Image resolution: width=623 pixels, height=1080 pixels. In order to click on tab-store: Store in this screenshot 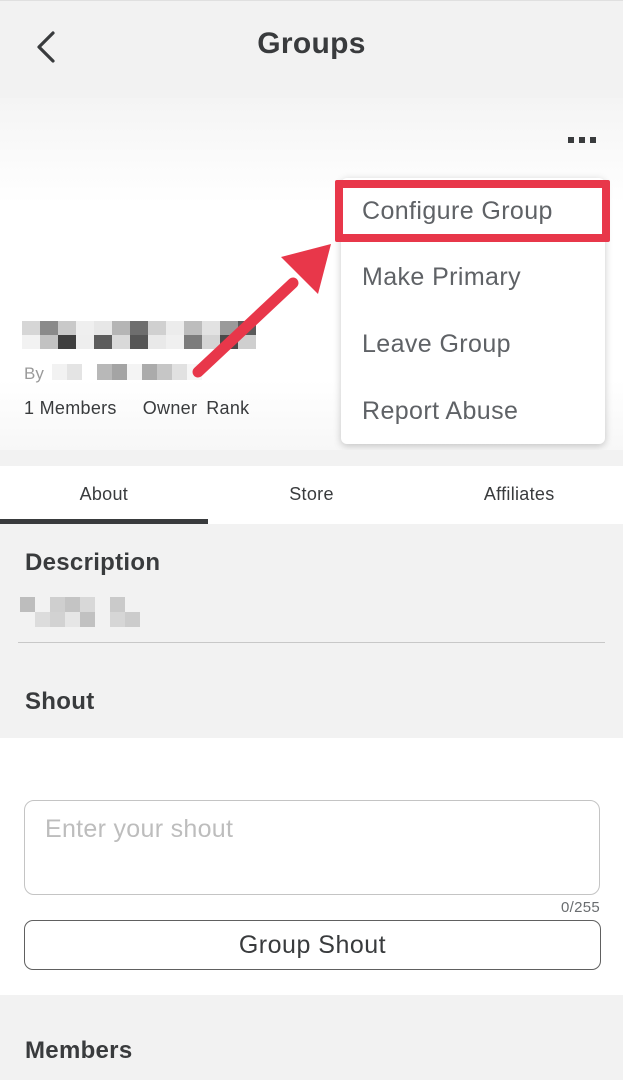, I will do `click(312, 495)`.